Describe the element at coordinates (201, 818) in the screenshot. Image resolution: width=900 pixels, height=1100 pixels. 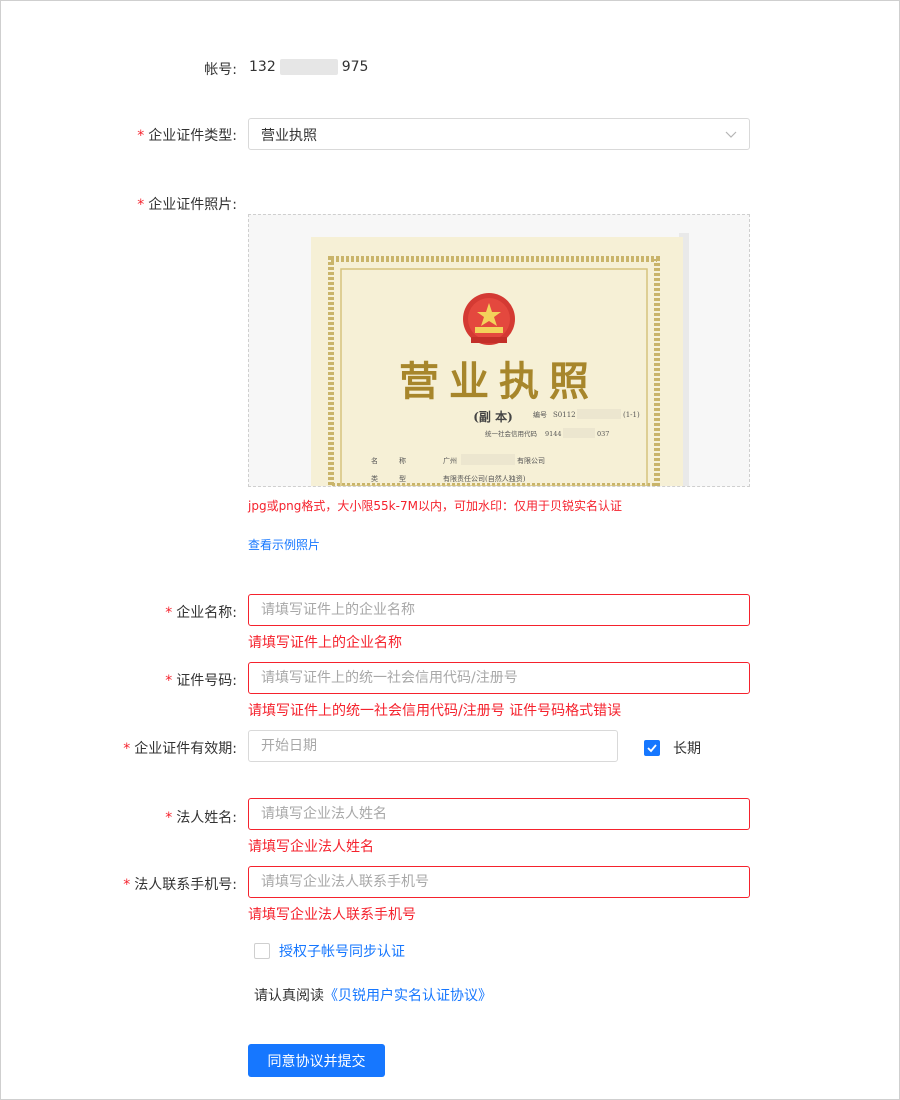
I see `legal-name-label: * 法人姓名:` at that location.